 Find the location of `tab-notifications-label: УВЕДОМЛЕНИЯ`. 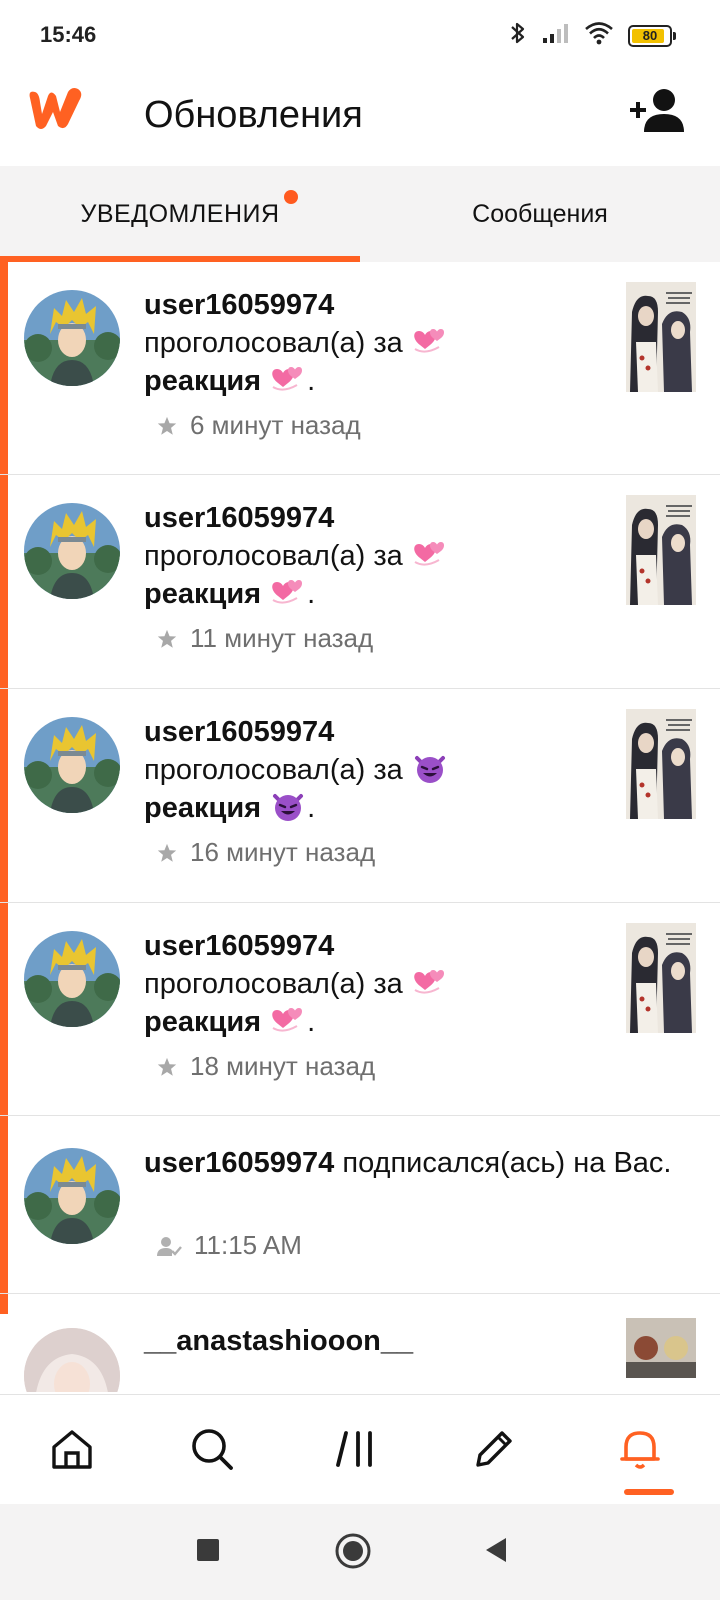

tab-notifications-label: УВЕДОМЛЕНИЯ is located at coordinates (180, 213).